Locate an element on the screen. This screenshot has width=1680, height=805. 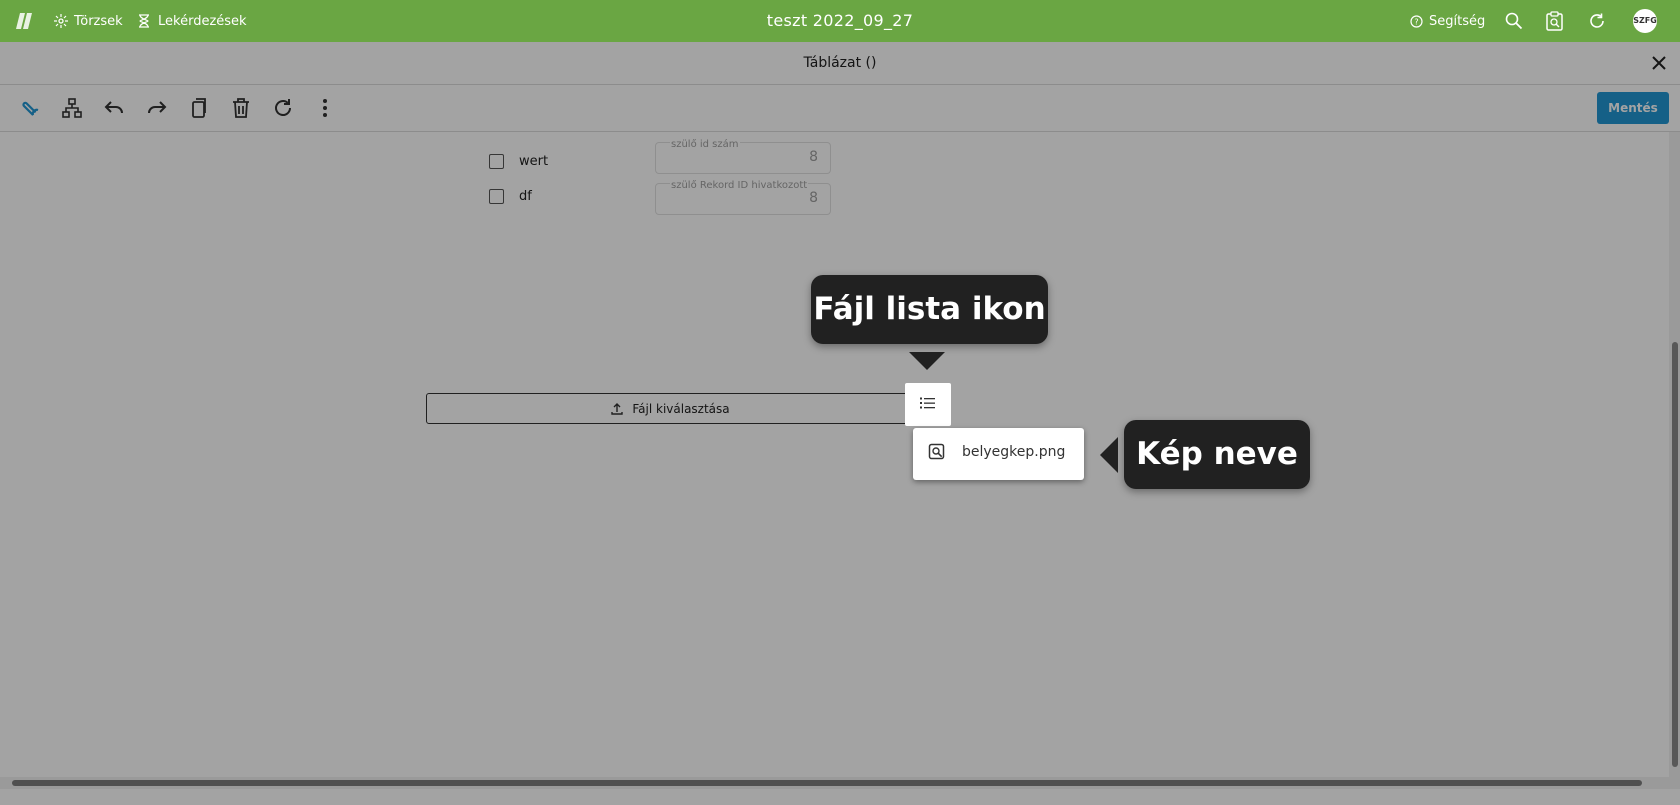
user-avatar: SZFG is located at coordinates (1645, 21).